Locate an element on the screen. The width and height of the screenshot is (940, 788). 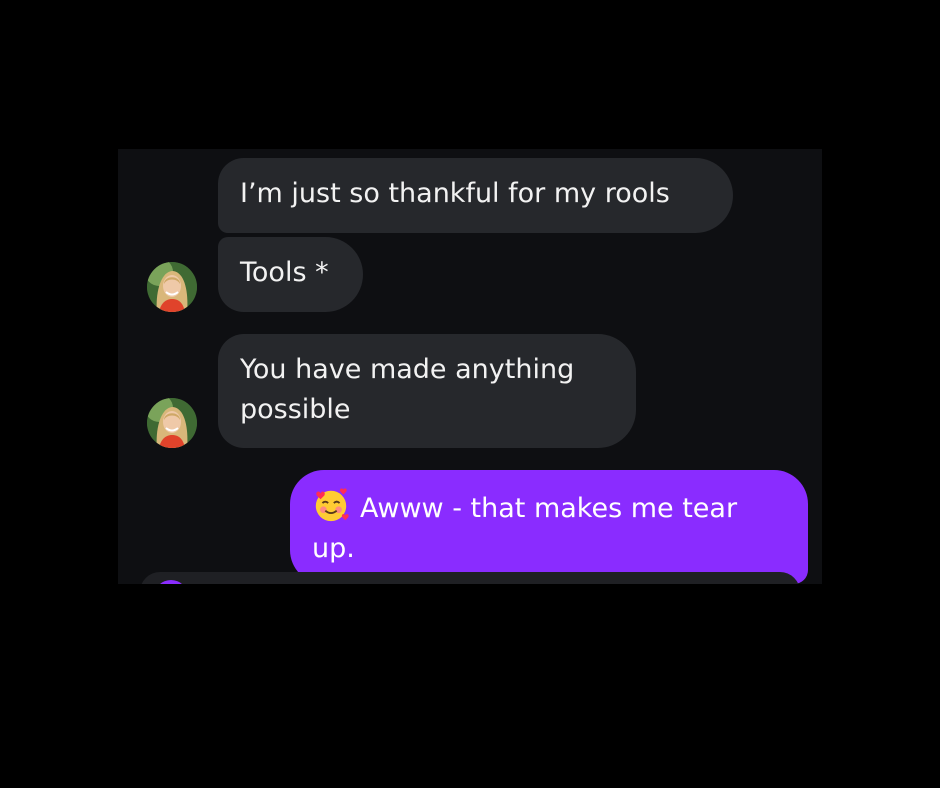
next-message-bubble-partial is located at coordinates (470, 578).